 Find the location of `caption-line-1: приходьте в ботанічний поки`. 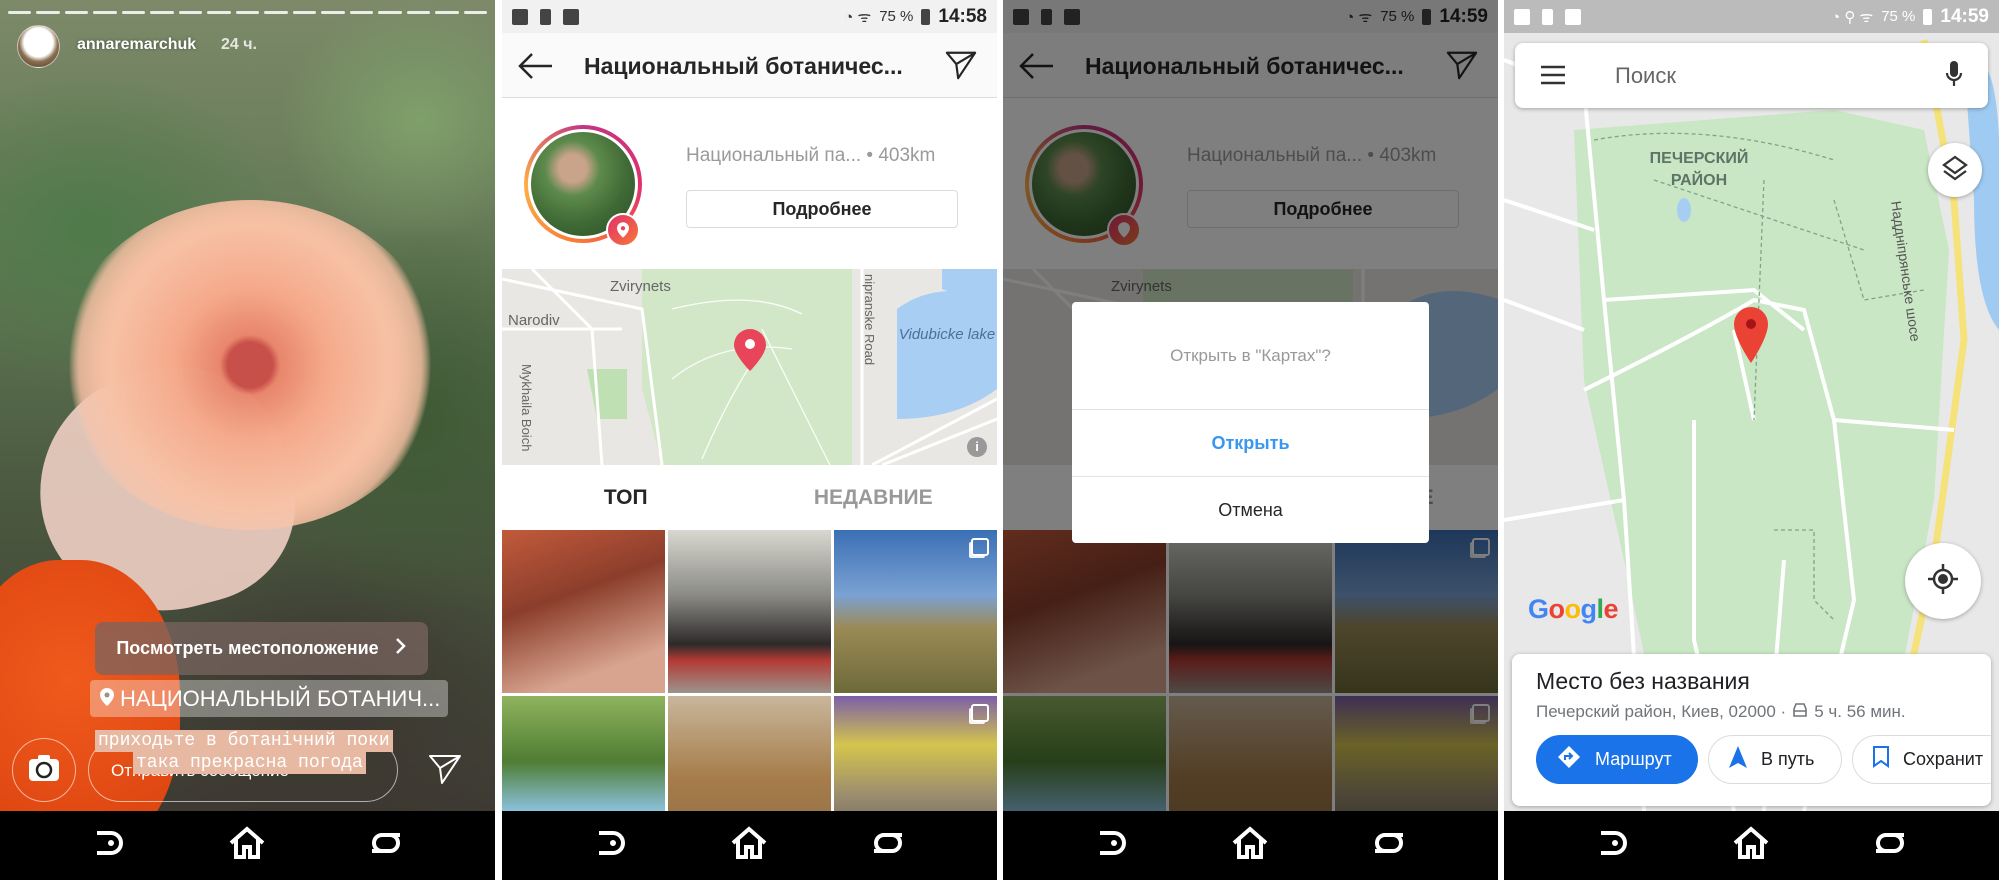

caption-line-1: приходьте в ботанічний поки is located at coordinates (244, 741).